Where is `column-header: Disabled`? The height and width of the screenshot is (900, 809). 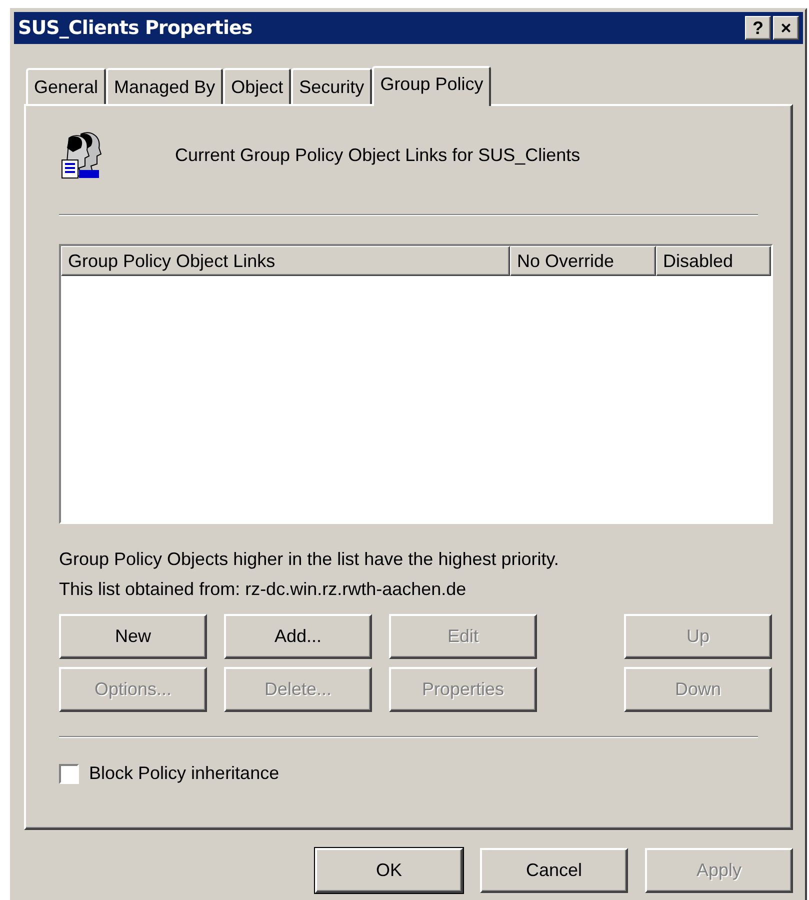
column-header: Disabled is located at coordinates (713, 261).